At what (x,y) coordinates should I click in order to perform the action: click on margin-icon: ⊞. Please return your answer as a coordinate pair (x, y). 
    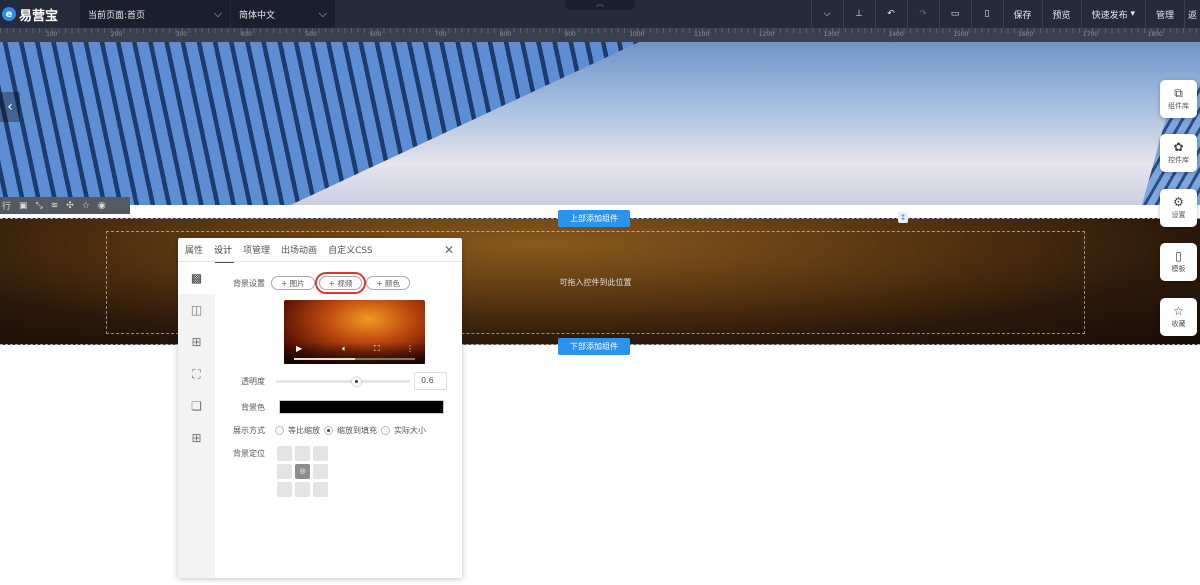
    Looking at the image, I should click on (196, 438).